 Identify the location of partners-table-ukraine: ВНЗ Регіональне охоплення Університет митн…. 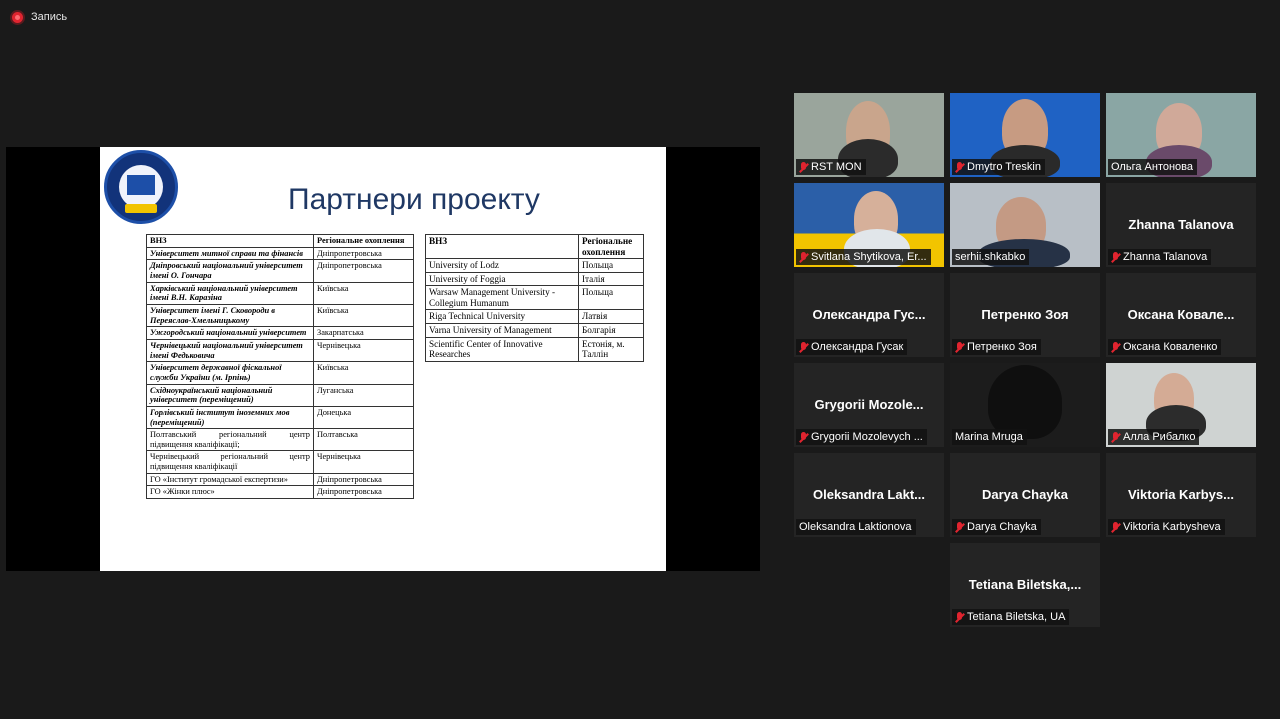
(280, 367).